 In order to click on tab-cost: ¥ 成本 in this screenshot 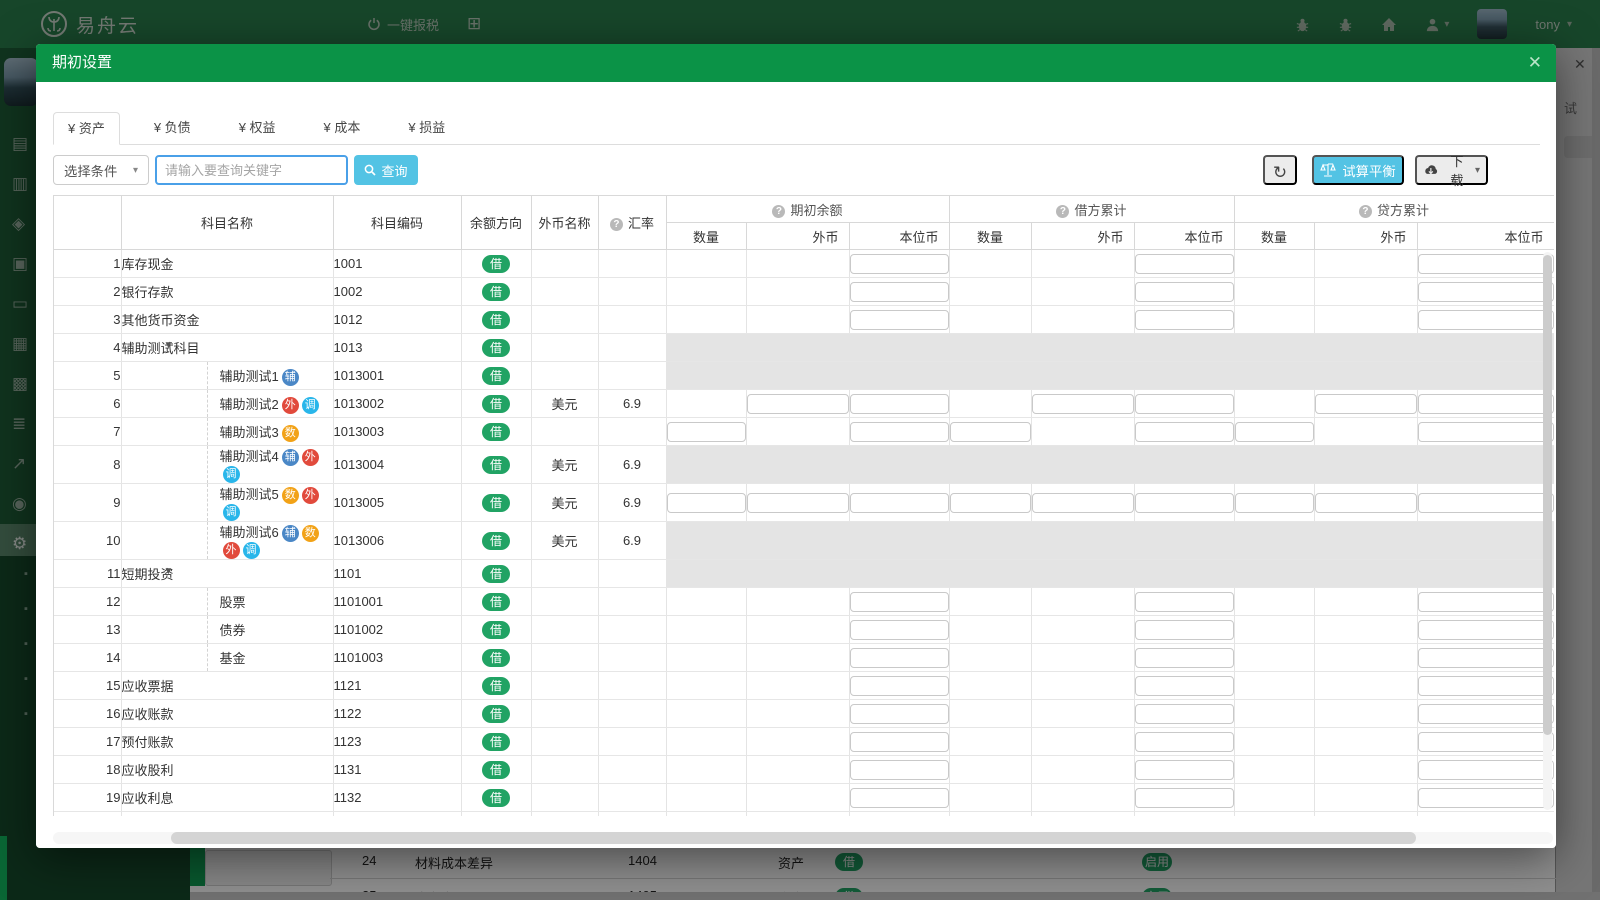, I will do `click(342, 127)`.